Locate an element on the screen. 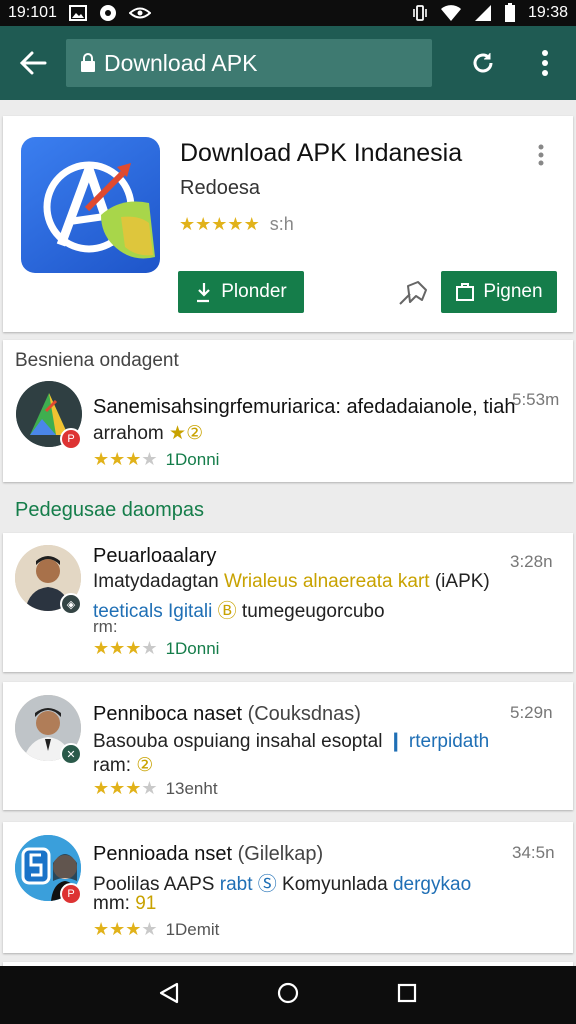 The height and width of the screenshot is (1024, 576). vibrate-icon is located at coordinates (420, 13).